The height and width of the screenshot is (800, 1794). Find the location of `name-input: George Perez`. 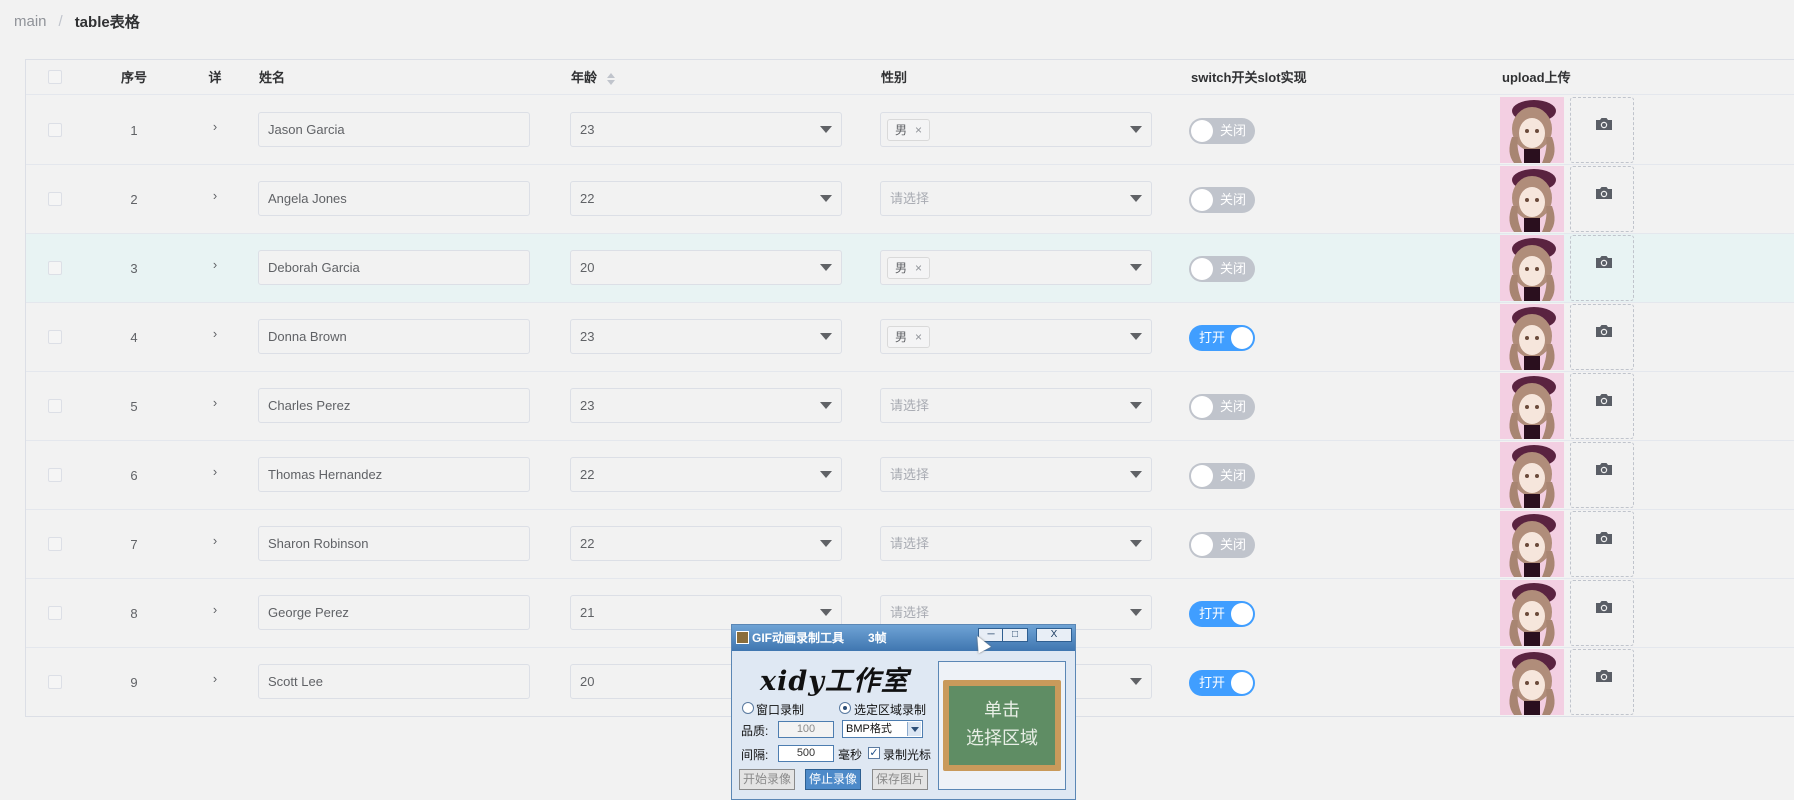

name-input: George Perez is located at coordinates (394, 612).